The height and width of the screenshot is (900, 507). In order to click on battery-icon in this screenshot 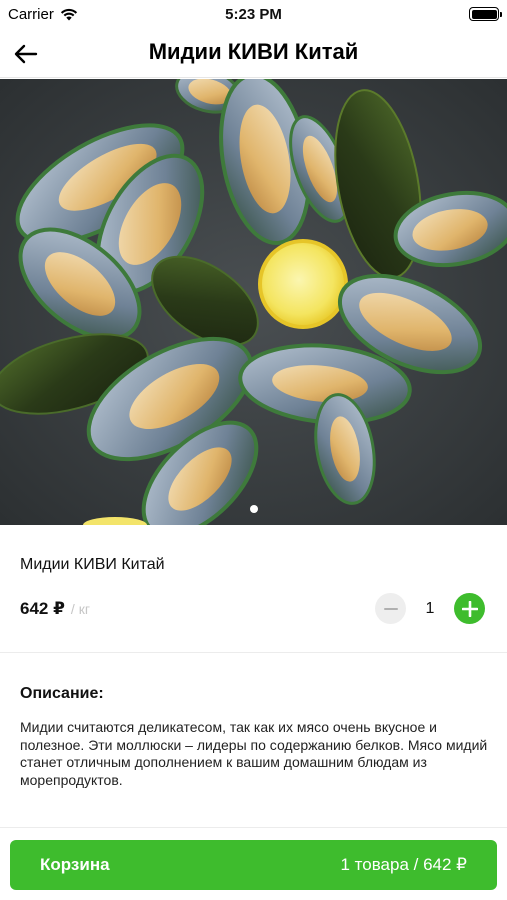, I will do `click(485, 14)`.